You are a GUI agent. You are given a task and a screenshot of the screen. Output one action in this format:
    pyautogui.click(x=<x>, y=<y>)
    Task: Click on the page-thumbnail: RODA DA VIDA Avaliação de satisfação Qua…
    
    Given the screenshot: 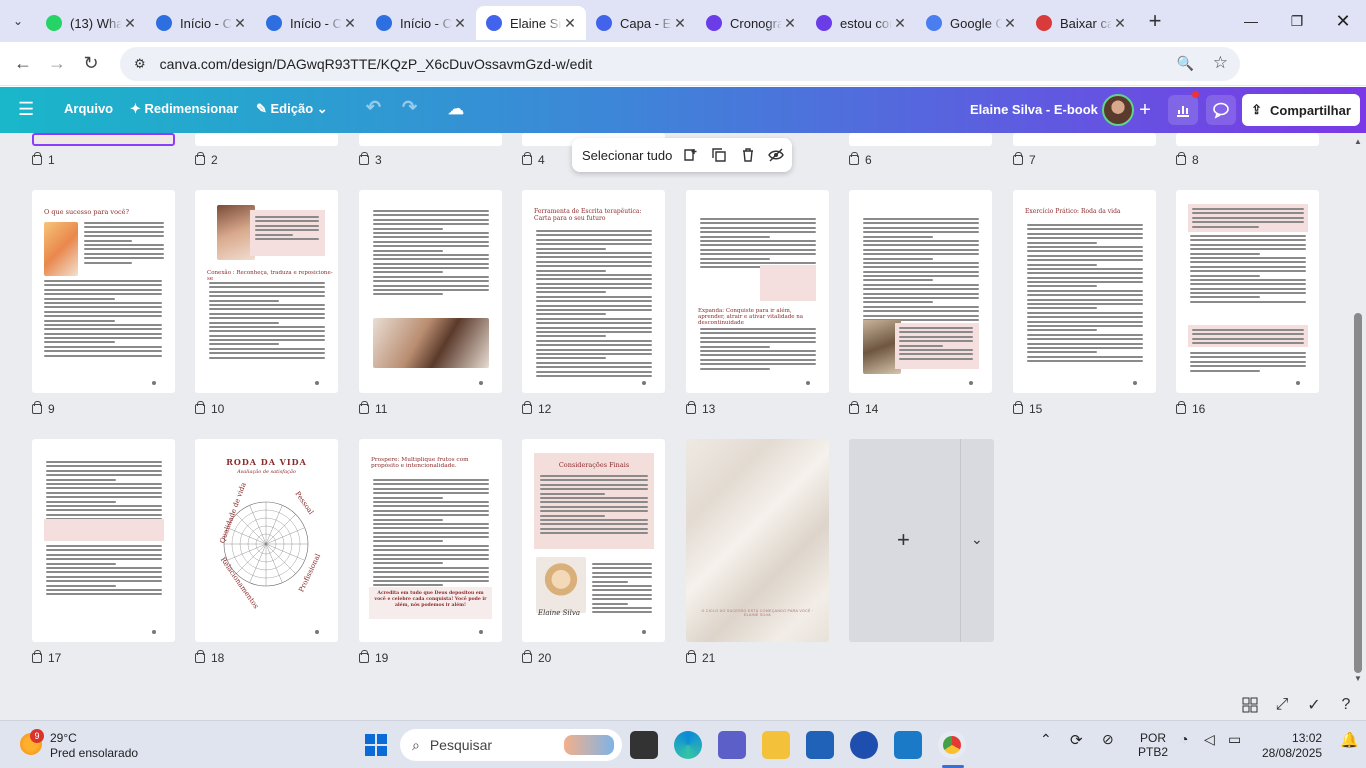 What is the action you would take?
    pyautogui.click(x=266, y=540)
    